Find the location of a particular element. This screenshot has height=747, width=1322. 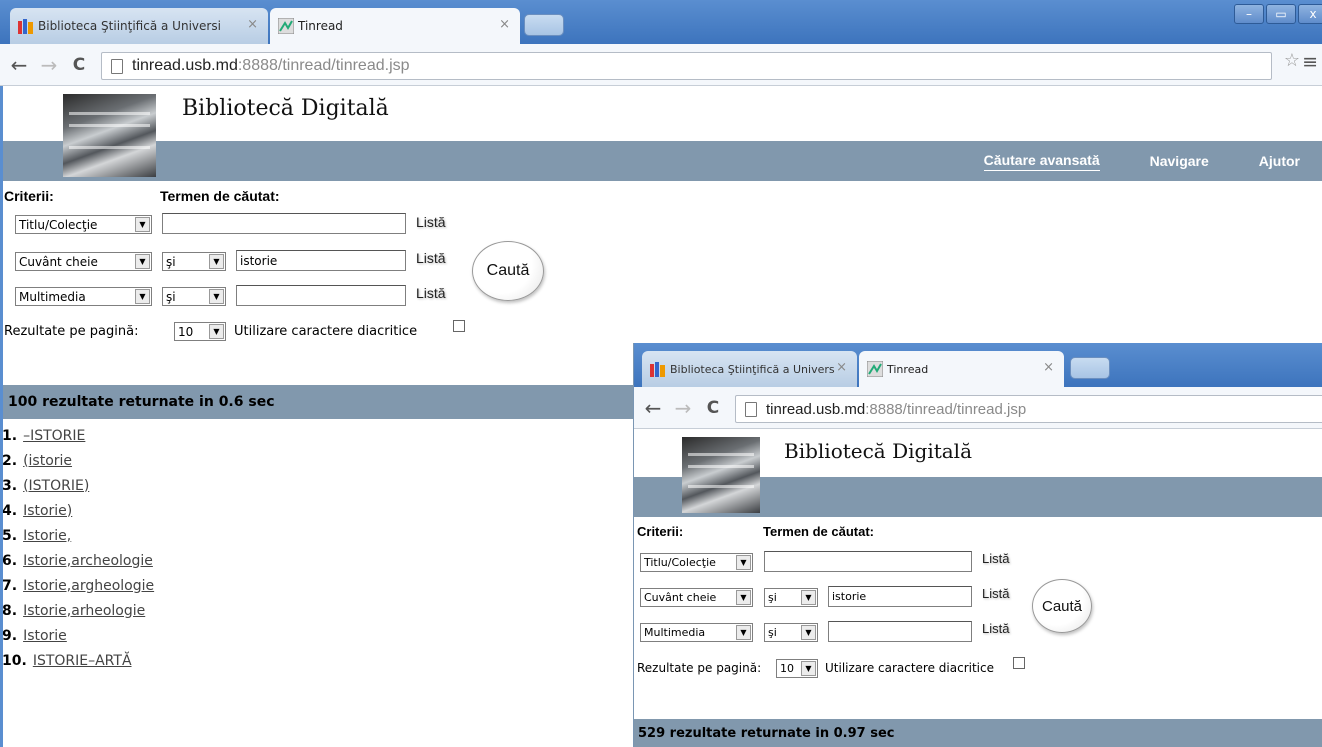

diacritics-label: Utilizare caractere diacritice is located at coordinates (909, 668).